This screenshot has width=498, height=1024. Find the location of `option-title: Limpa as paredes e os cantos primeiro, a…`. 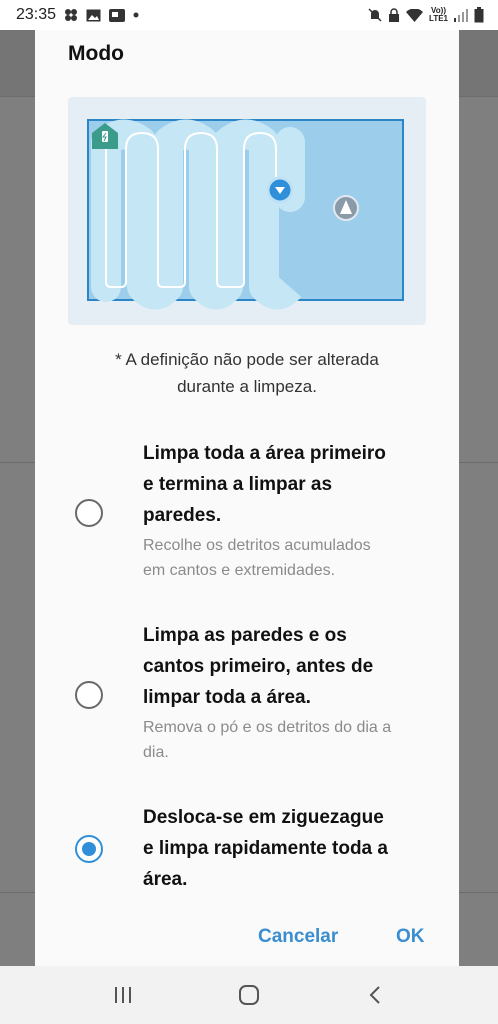

option-title: Limpa as paredes e os cantos primeiro, a… is located at coordinates (288, 666).